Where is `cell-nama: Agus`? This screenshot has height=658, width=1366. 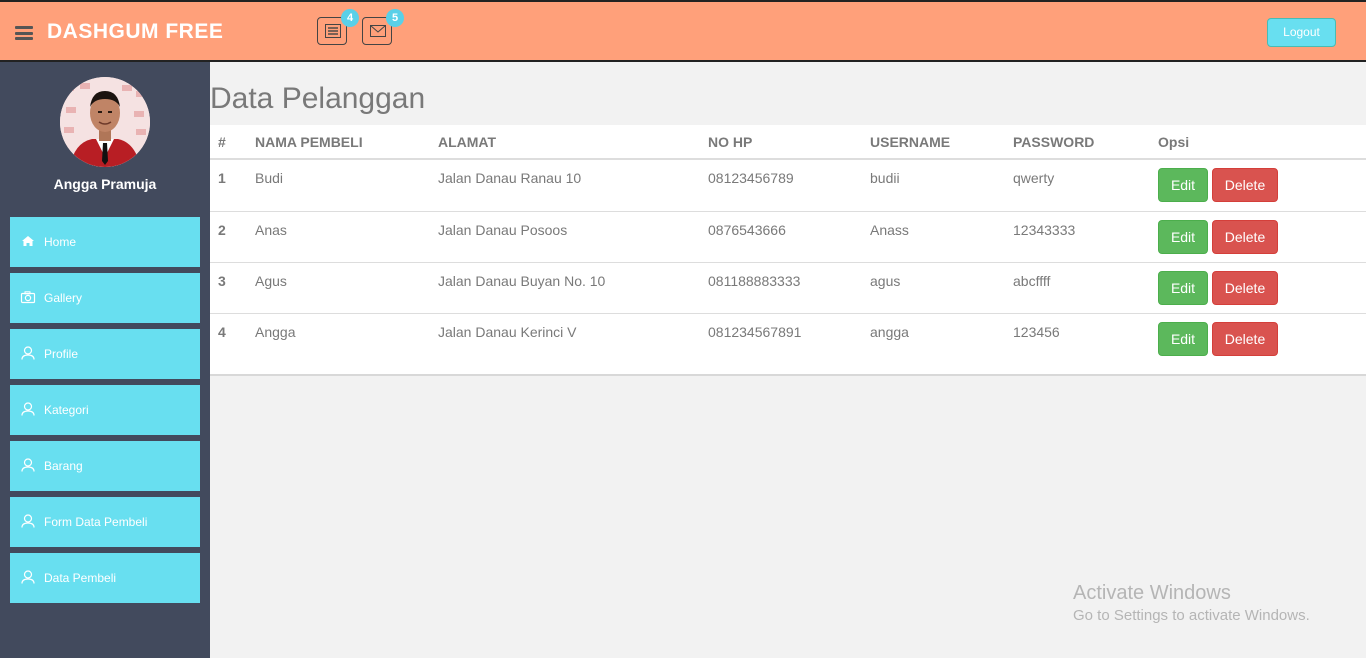
cell-nama: Agus is located at coordinates (271, 281).